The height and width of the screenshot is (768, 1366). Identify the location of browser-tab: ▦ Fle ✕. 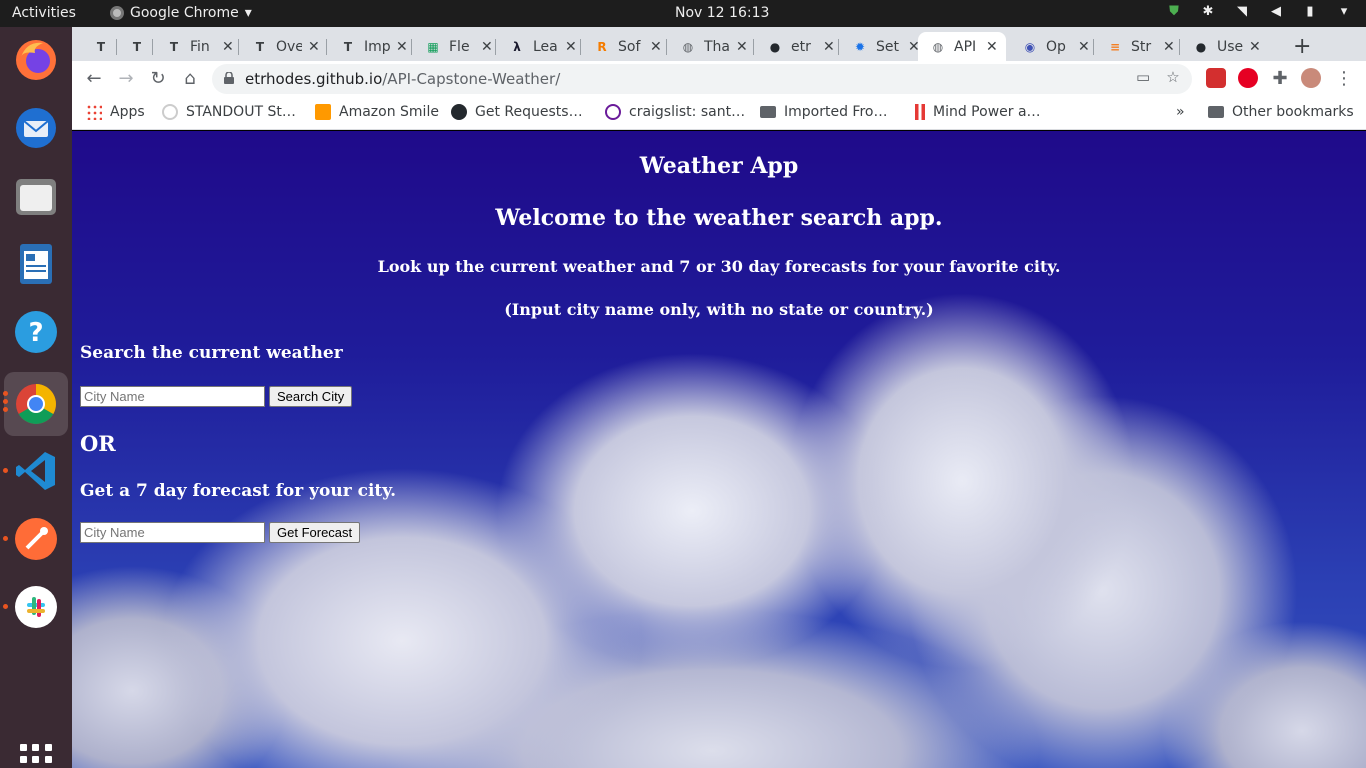
(454, 46).